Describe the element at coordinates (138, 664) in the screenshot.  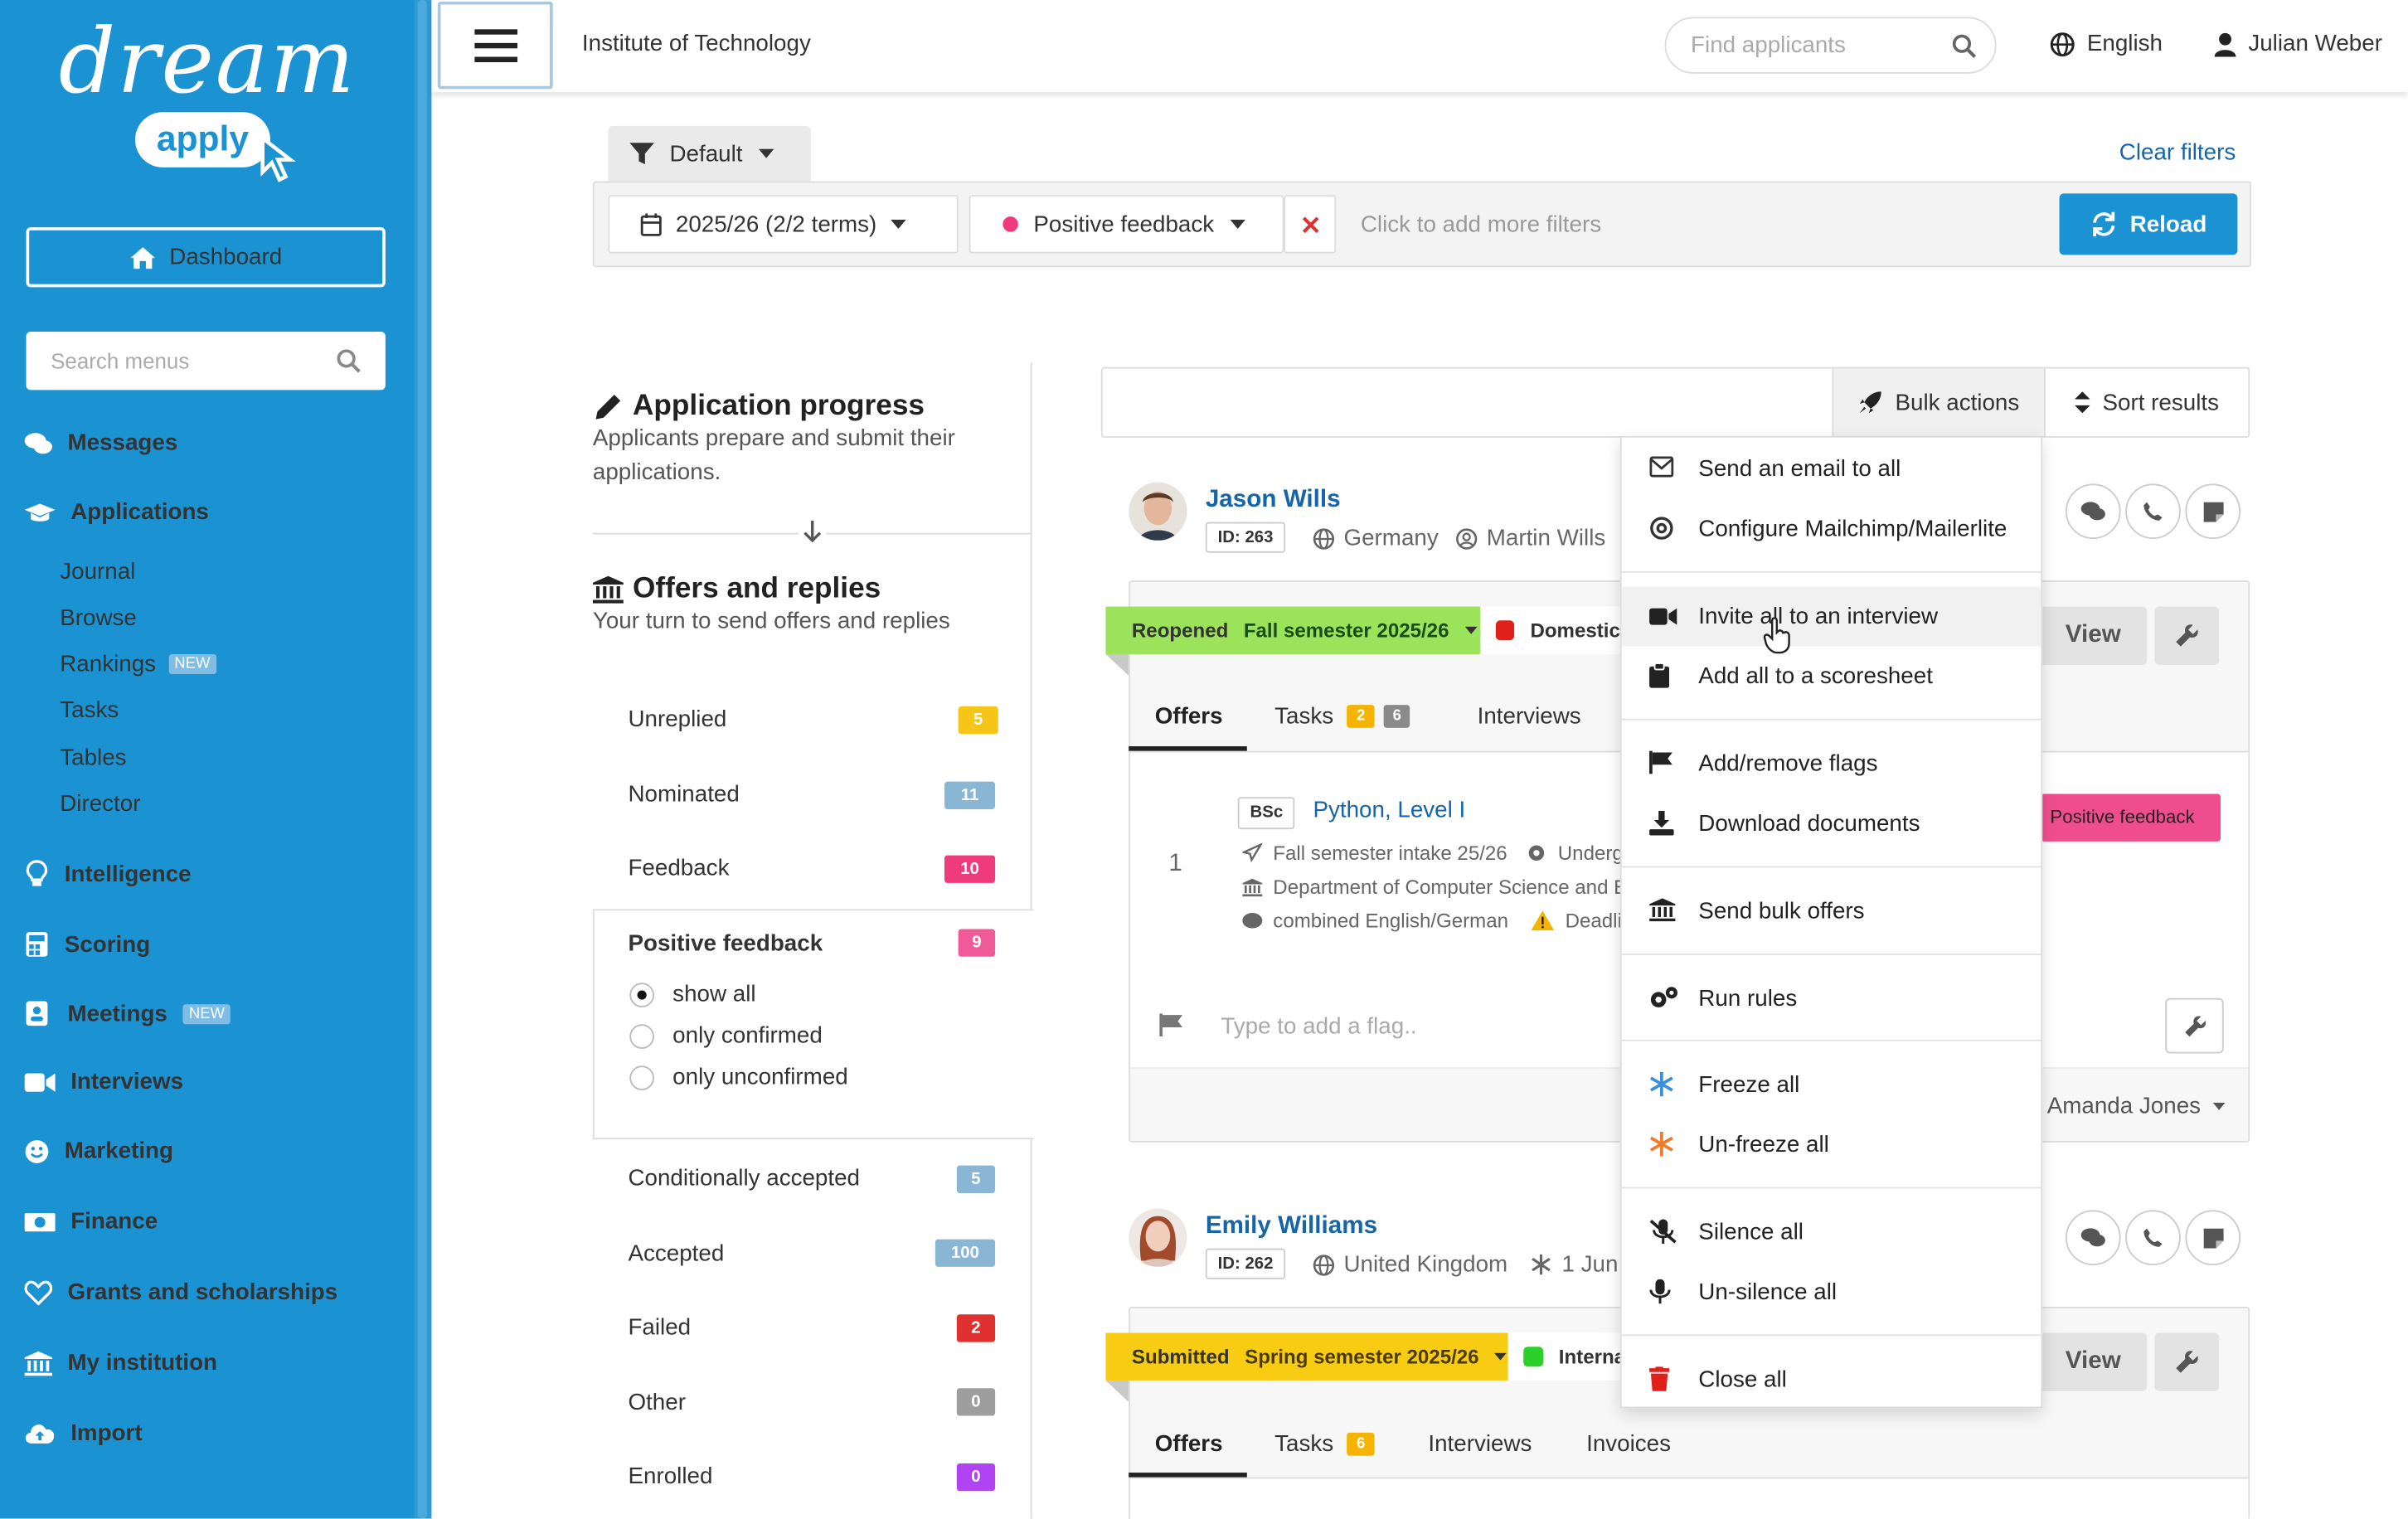
I see `sidebar-item-rankings: Rankings NEW` at that location.